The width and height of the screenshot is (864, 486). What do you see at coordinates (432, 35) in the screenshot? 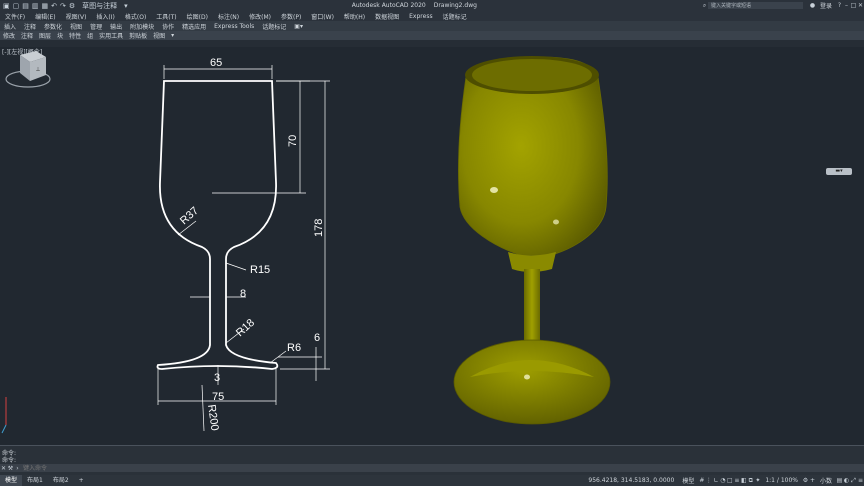
I see `ribbon-panel-row: 修改 注释 图层 块 特性 组 实用工具 剪贴板 视图 ▾` at bounding box center [432, 35].